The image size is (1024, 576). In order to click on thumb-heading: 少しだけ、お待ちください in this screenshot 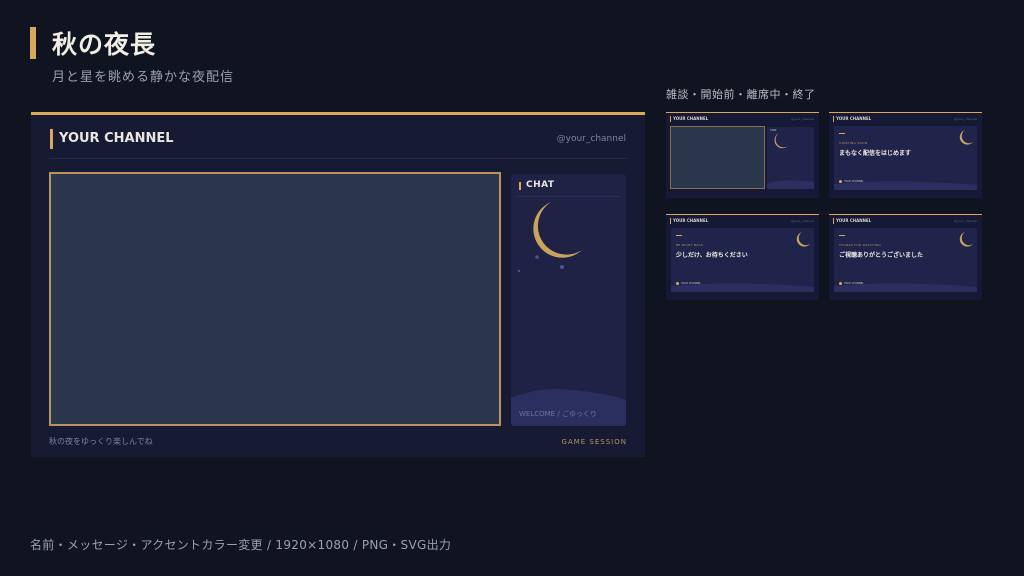, I will do `click(712, 255)`.